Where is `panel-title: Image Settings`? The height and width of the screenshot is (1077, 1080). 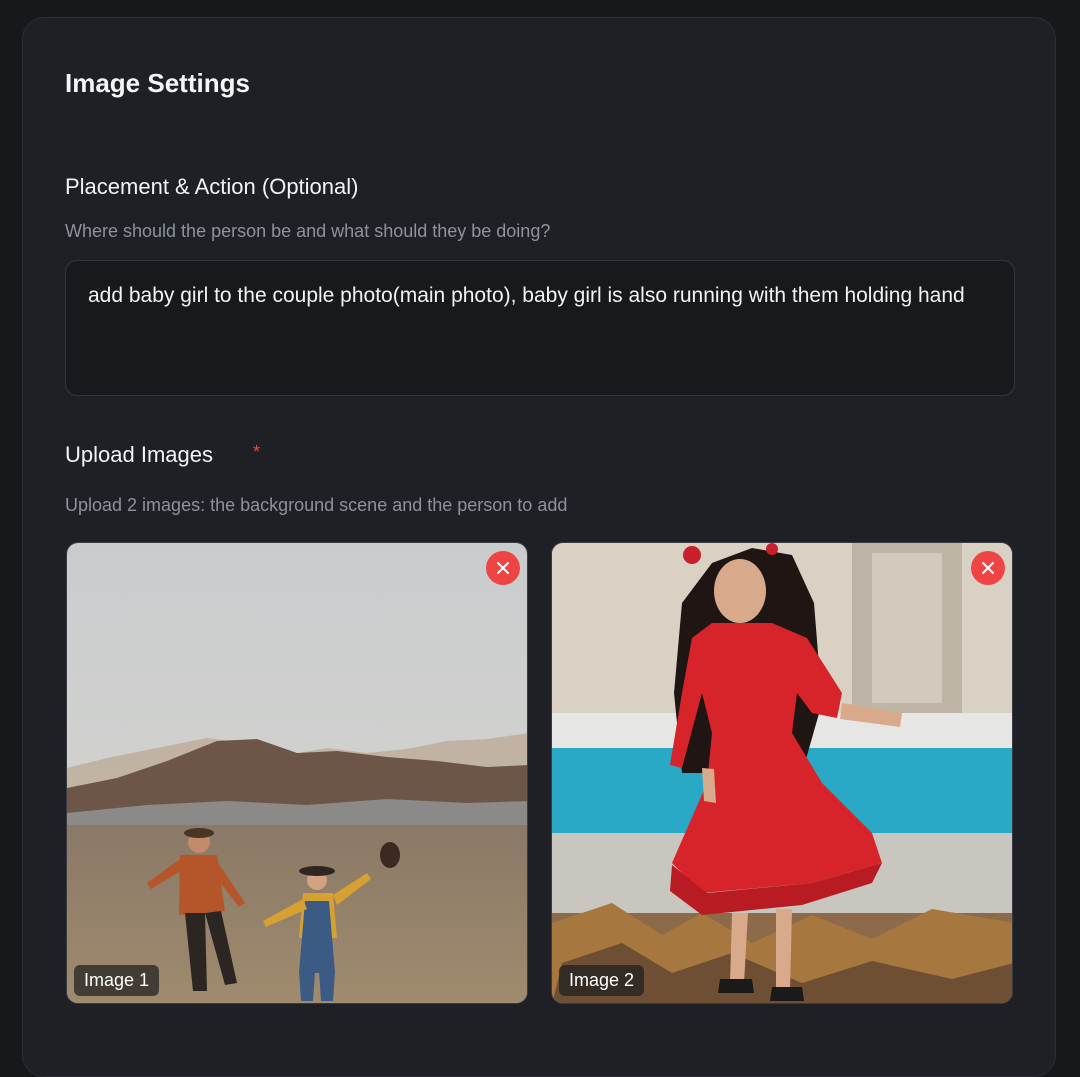
panel-title: Image Settings is located at coordinates (157, 83).